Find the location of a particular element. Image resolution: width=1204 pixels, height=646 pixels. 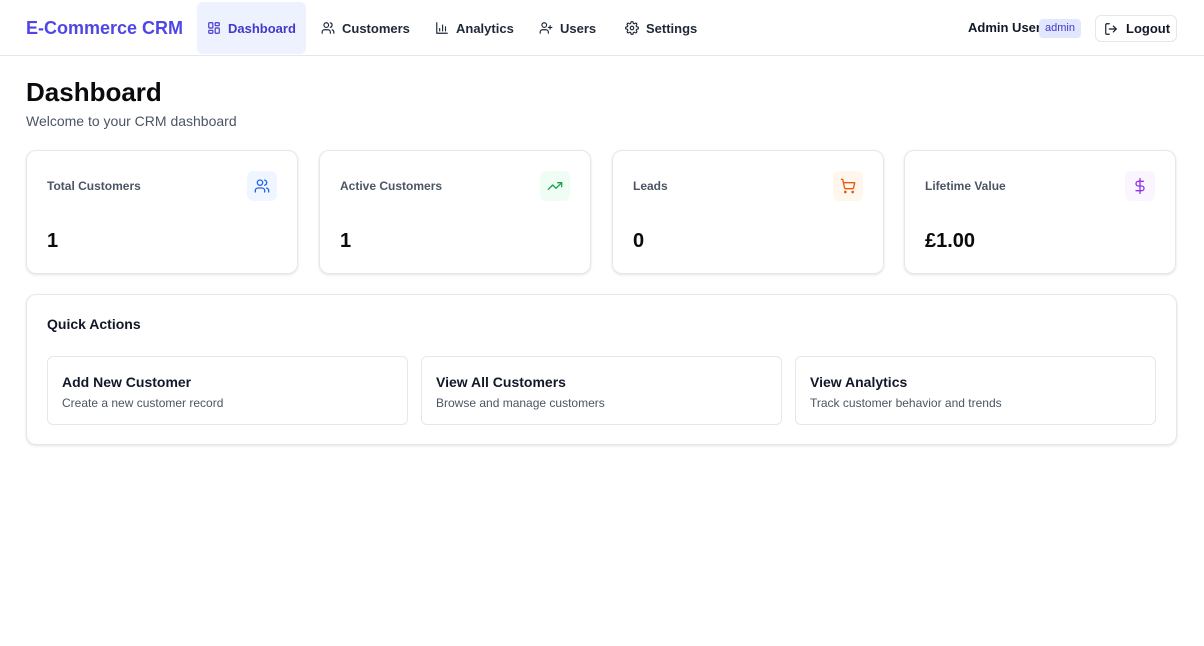

dollar-icon is located at coordinates (1140, 186).